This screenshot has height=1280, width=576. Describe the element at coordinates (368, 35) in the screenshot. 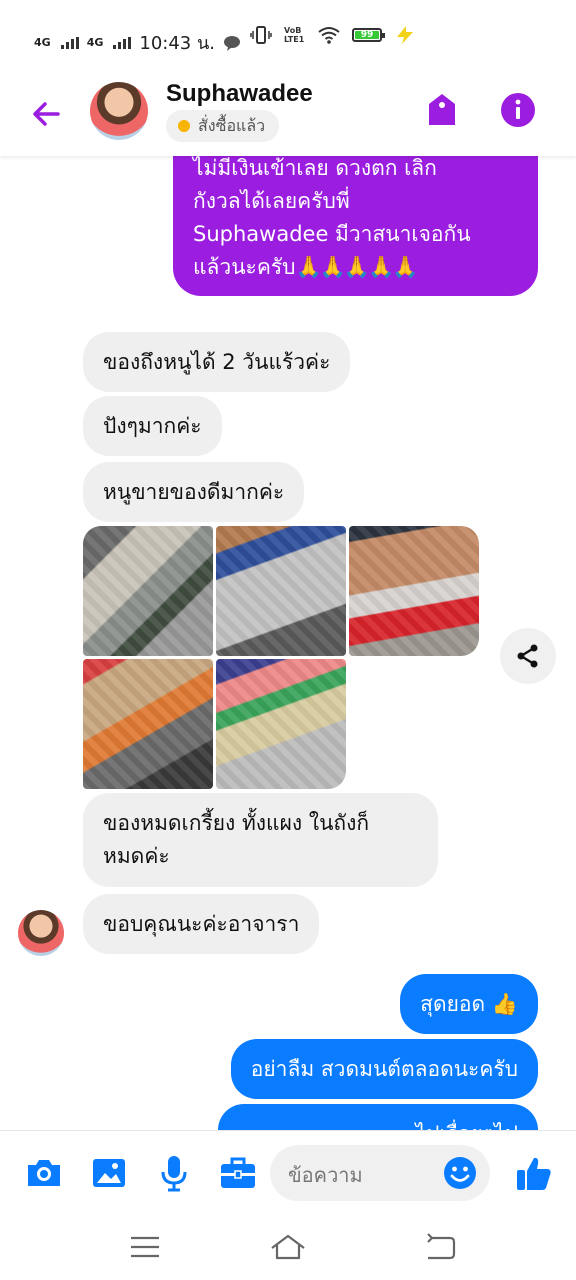

I see `battery-icon: 99` at that location.